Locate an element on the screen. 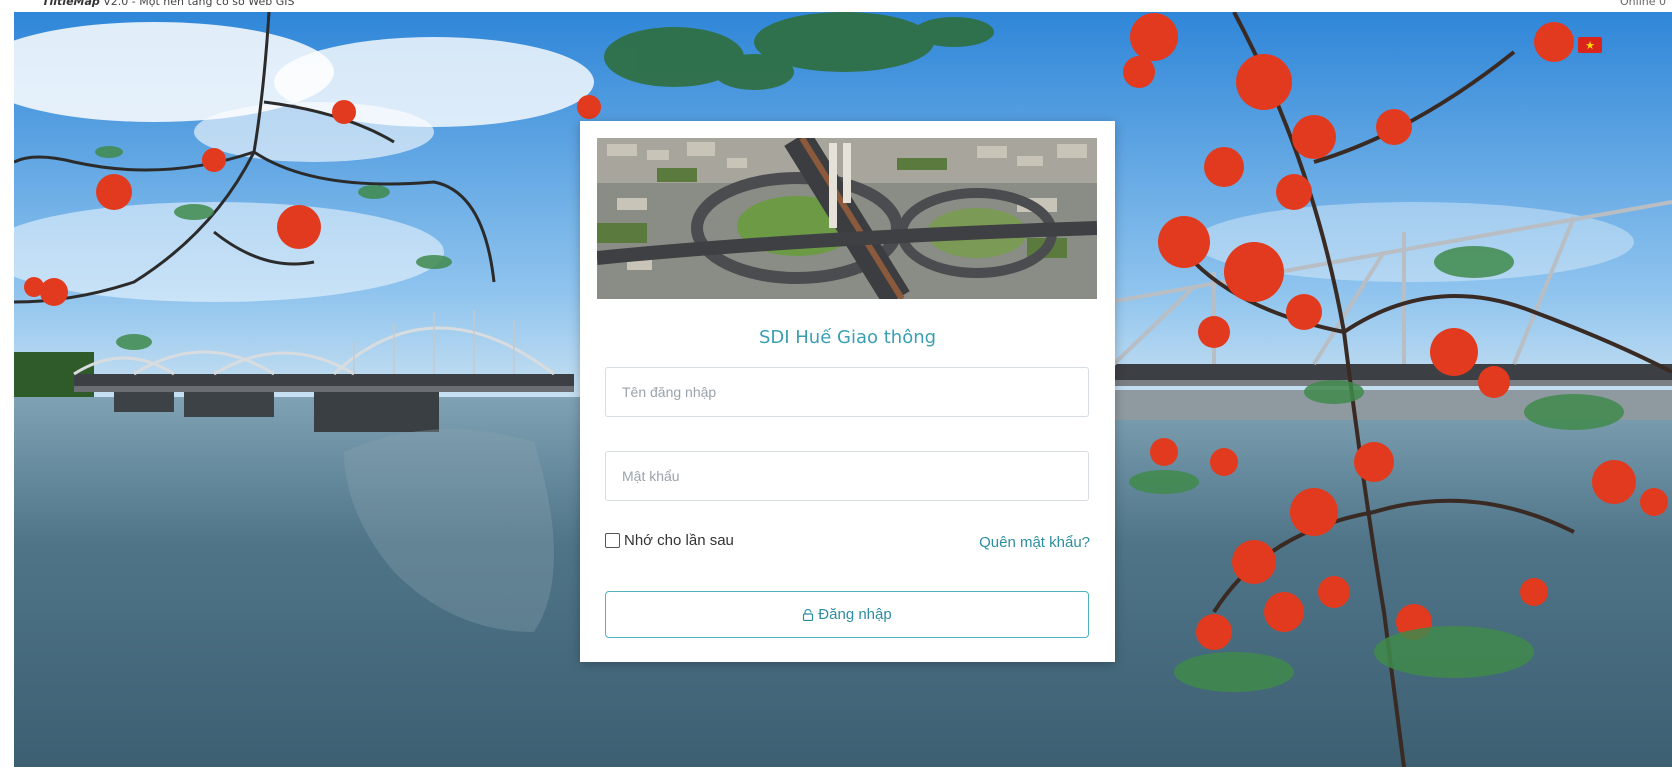 The width and height of the screenshot is (1672, 767). forgot-password-link: Quên mật khẩu? is located at coordinates (1034, 542).